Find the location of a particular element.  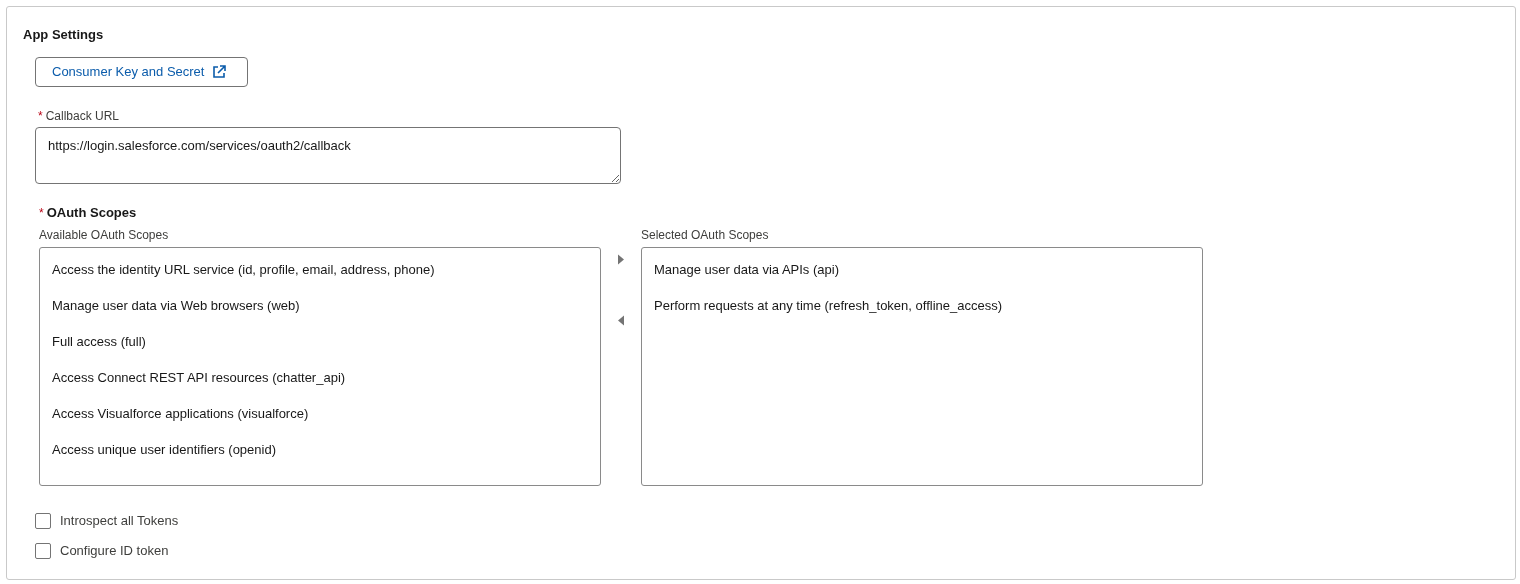

consumer-key-button: Consumer Key and Secret is located at coordinates (141, 72).